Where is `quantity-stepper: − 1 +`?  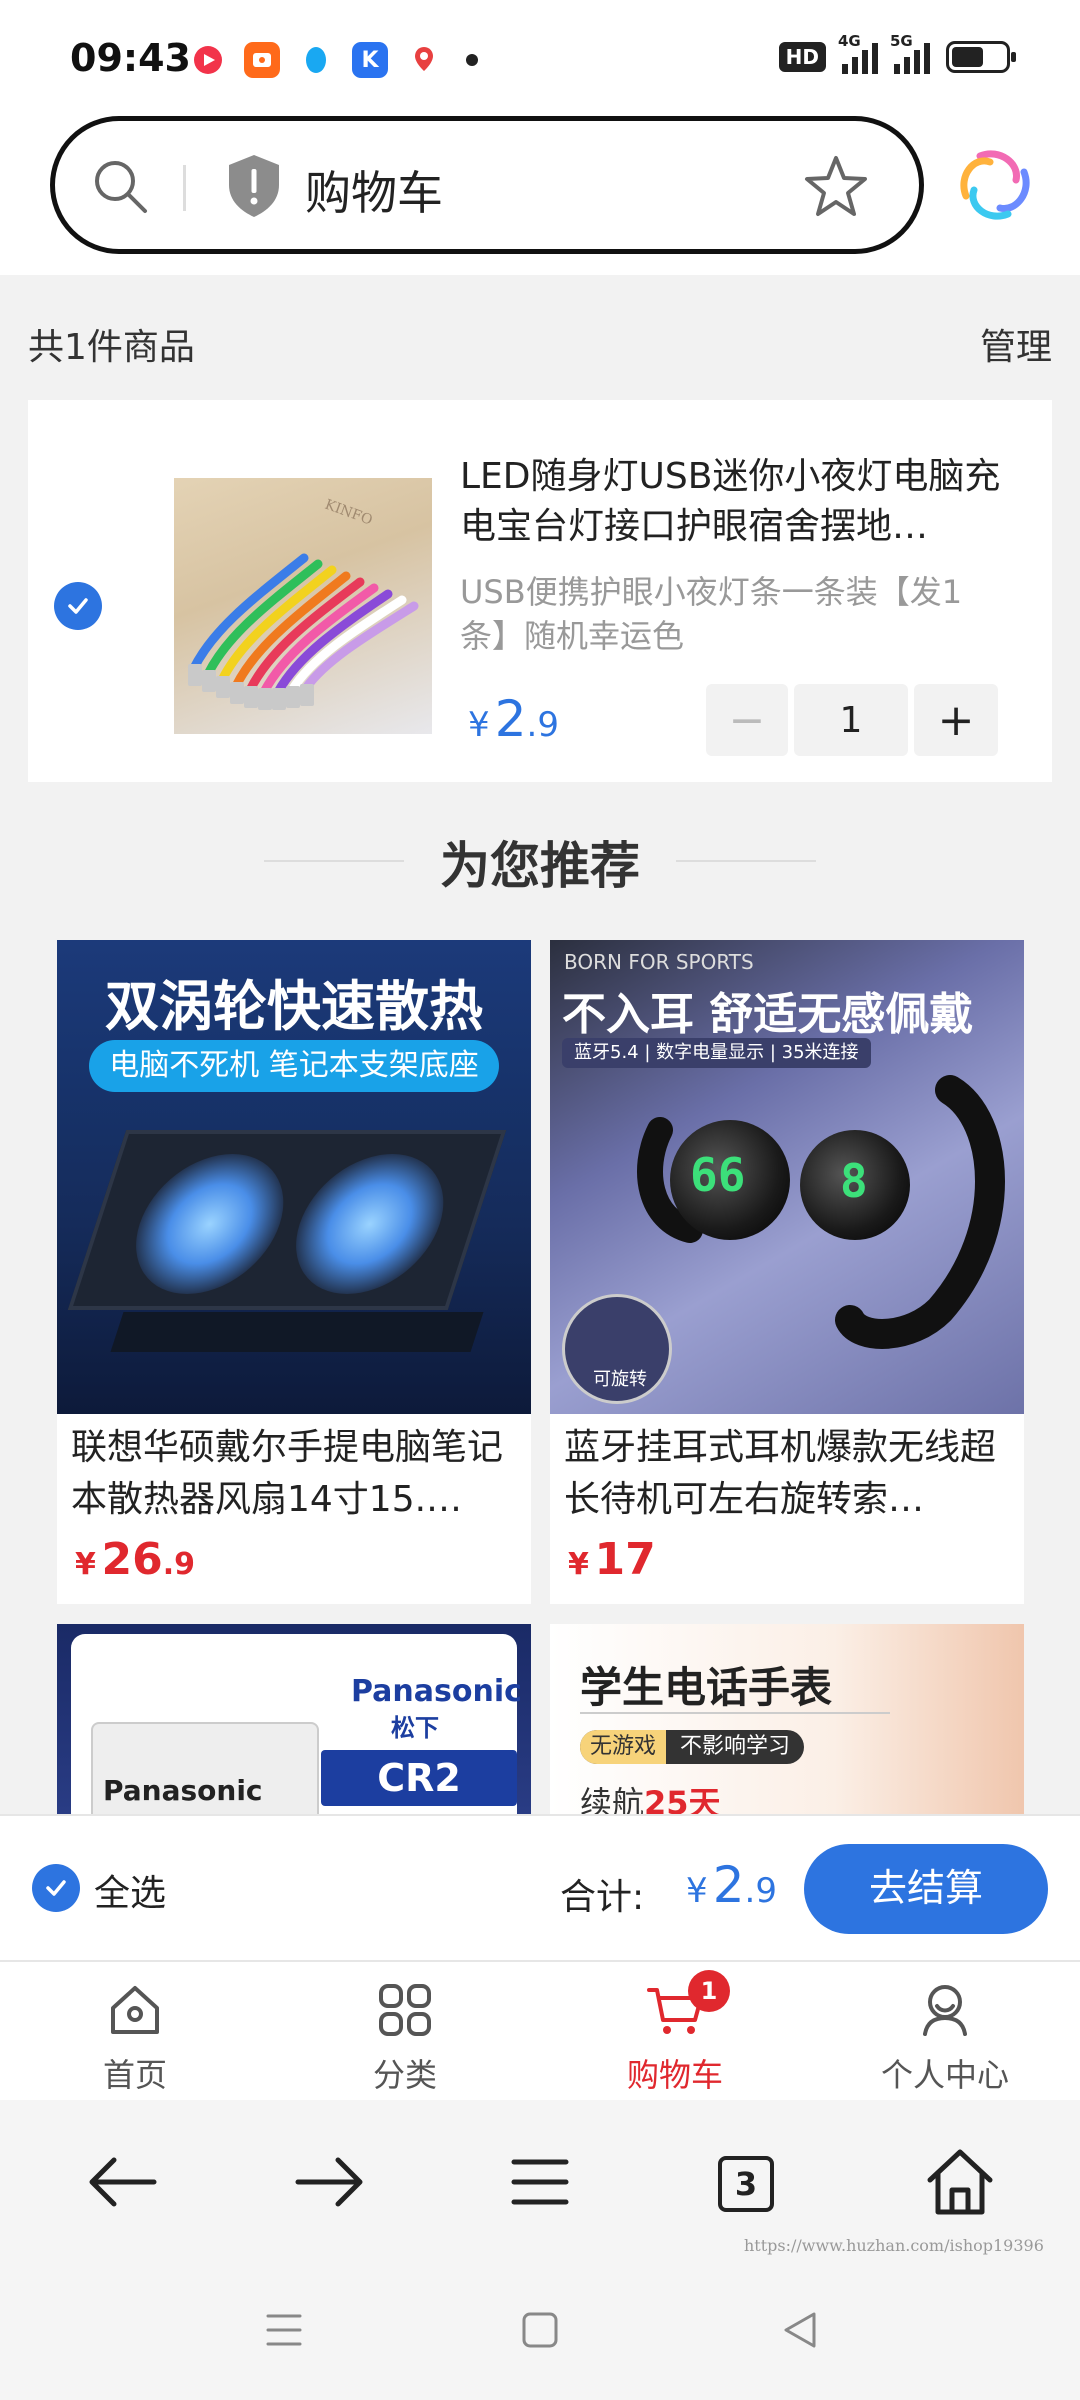
quantity-stepper: − 1 + is located at coordinates (852, 720).